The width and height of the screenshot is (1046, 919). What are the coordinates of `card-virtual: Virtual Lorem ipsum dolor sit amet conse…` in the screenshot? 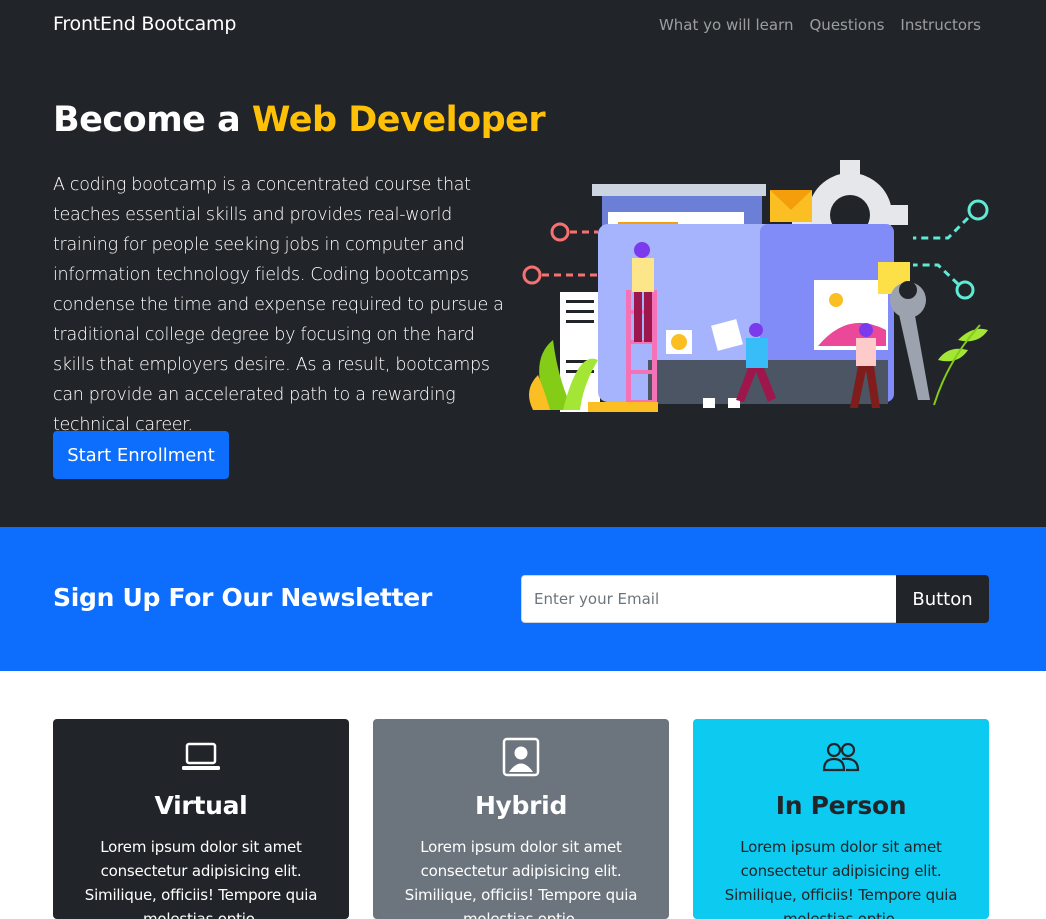 It's located at (201, 819).